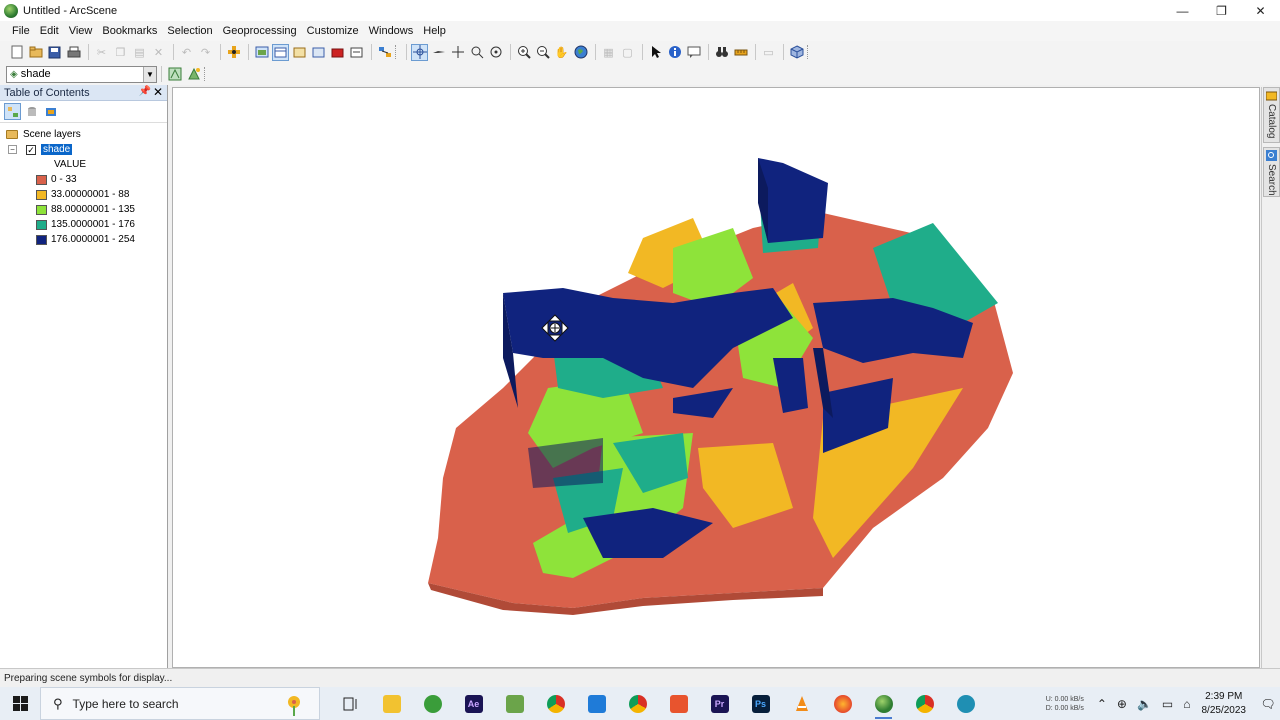  I want to click on menu-help: Help, so click(434, 31).